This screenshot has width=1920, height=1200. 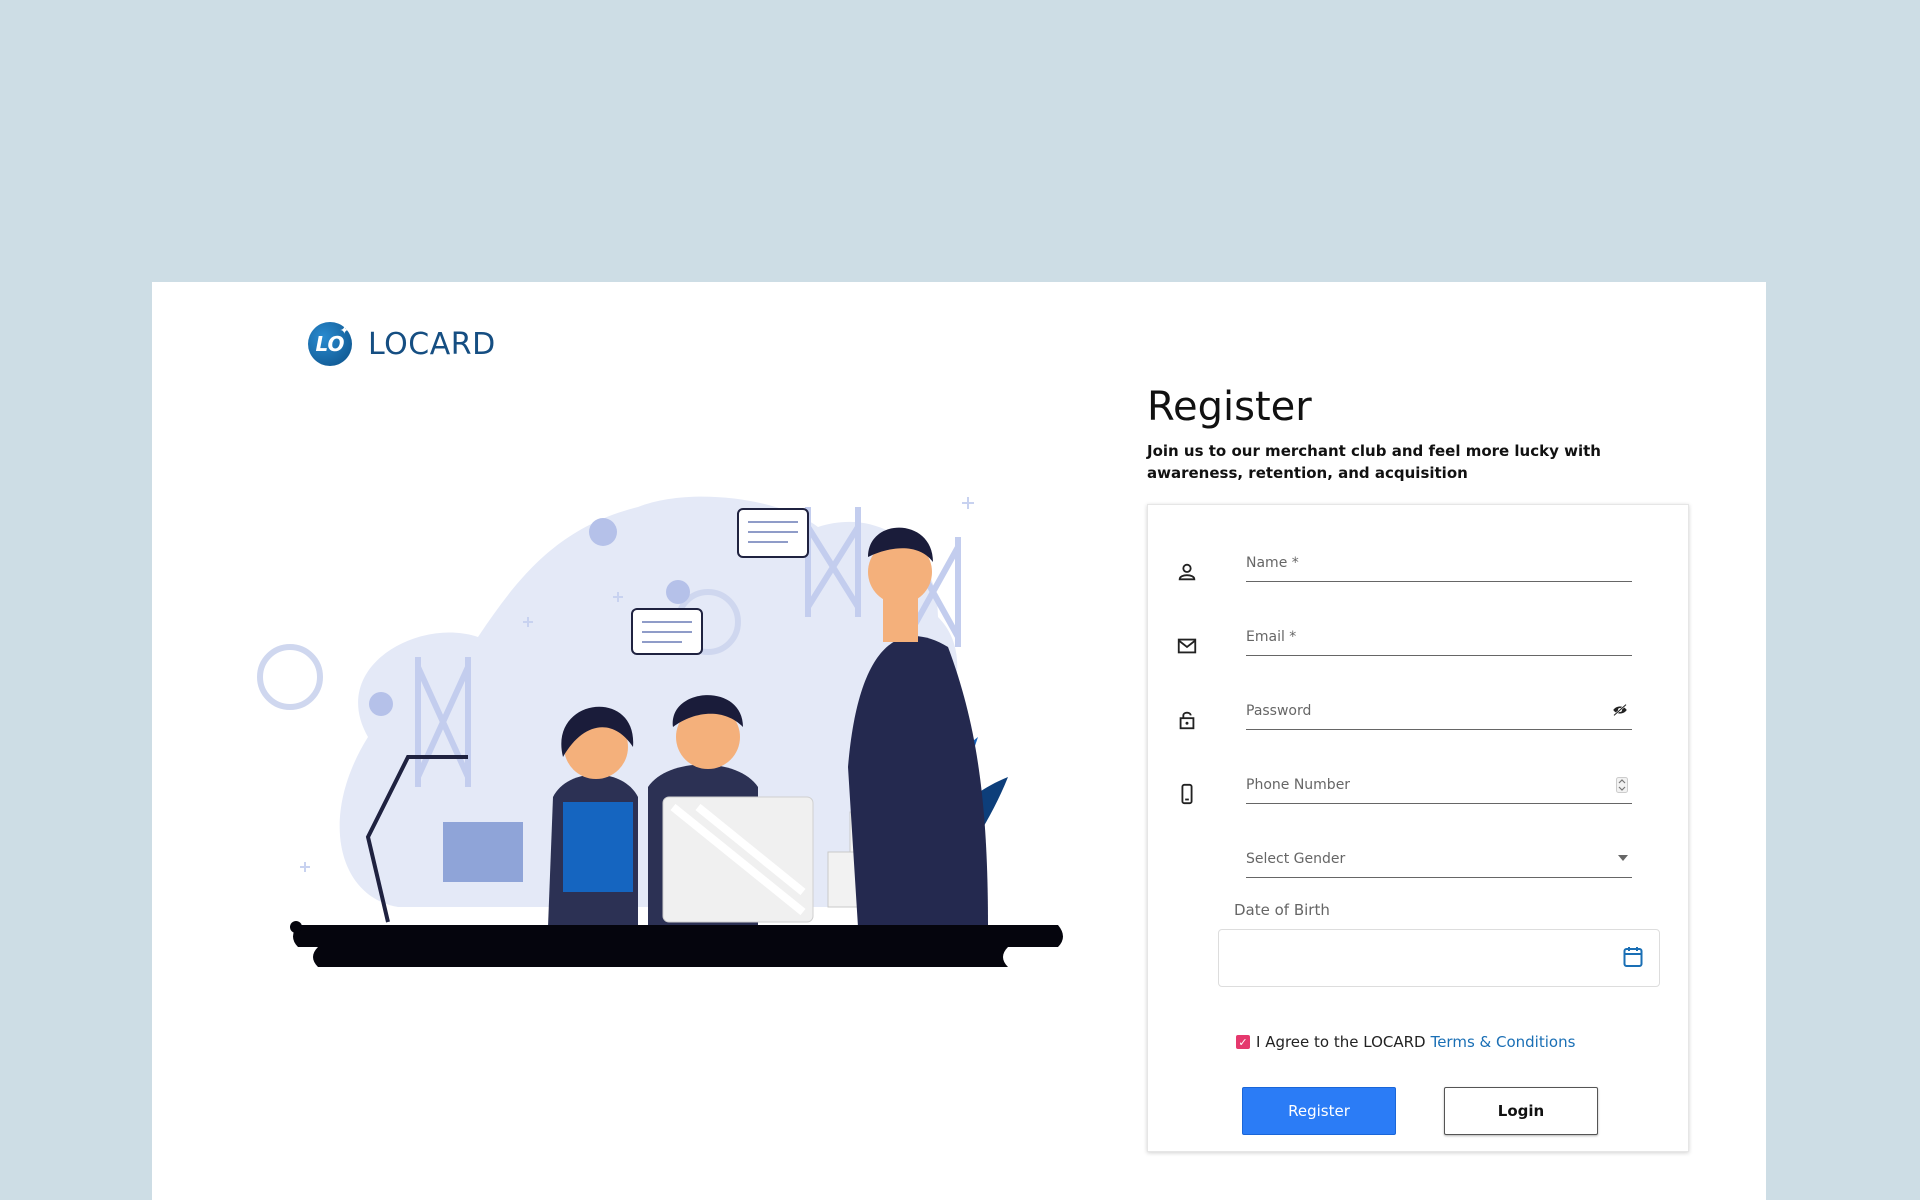 What do you see at coordinates (330, 344) in the screenshot?
I see `locard-logo-icon: LO ✦` at bounding box center [330, 344].